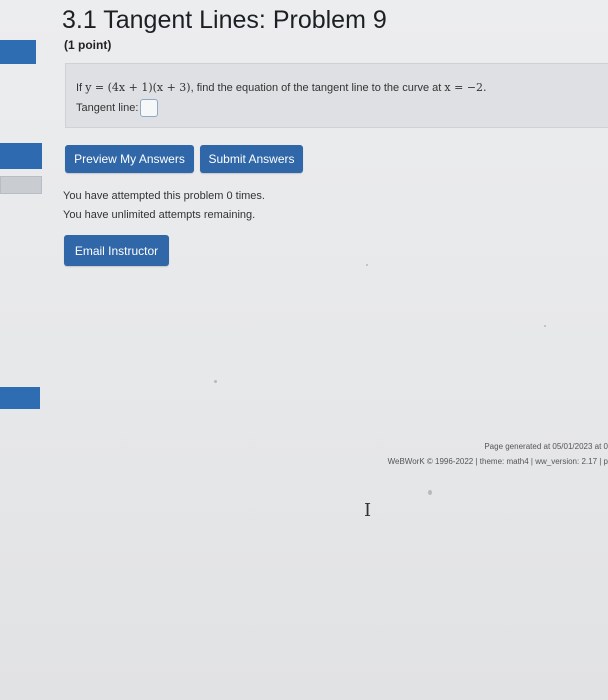 Image resolution: width=608 pixels, height=700 pixels. Describe the element at coordinates (224, 20) in the screenshot. I see `page-title: 3.1 Tangent Lines: Problem 9` at that location.